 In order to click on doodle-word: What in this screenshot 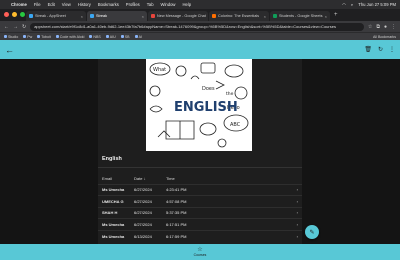, I will do `click(159, 70)`.